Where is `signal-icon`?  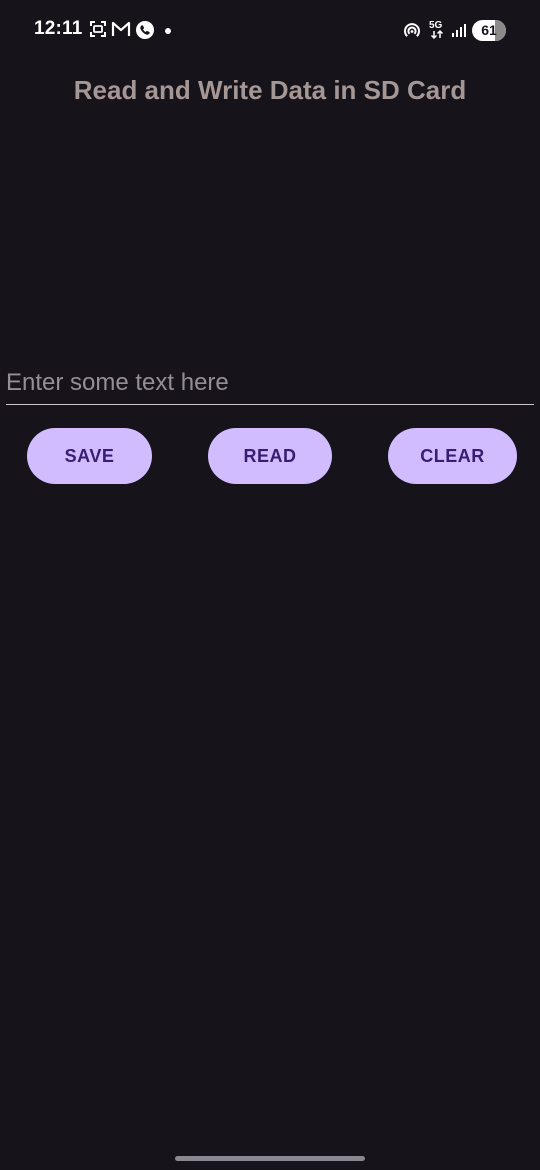
signal-icon is located at coordinates (459, 30).